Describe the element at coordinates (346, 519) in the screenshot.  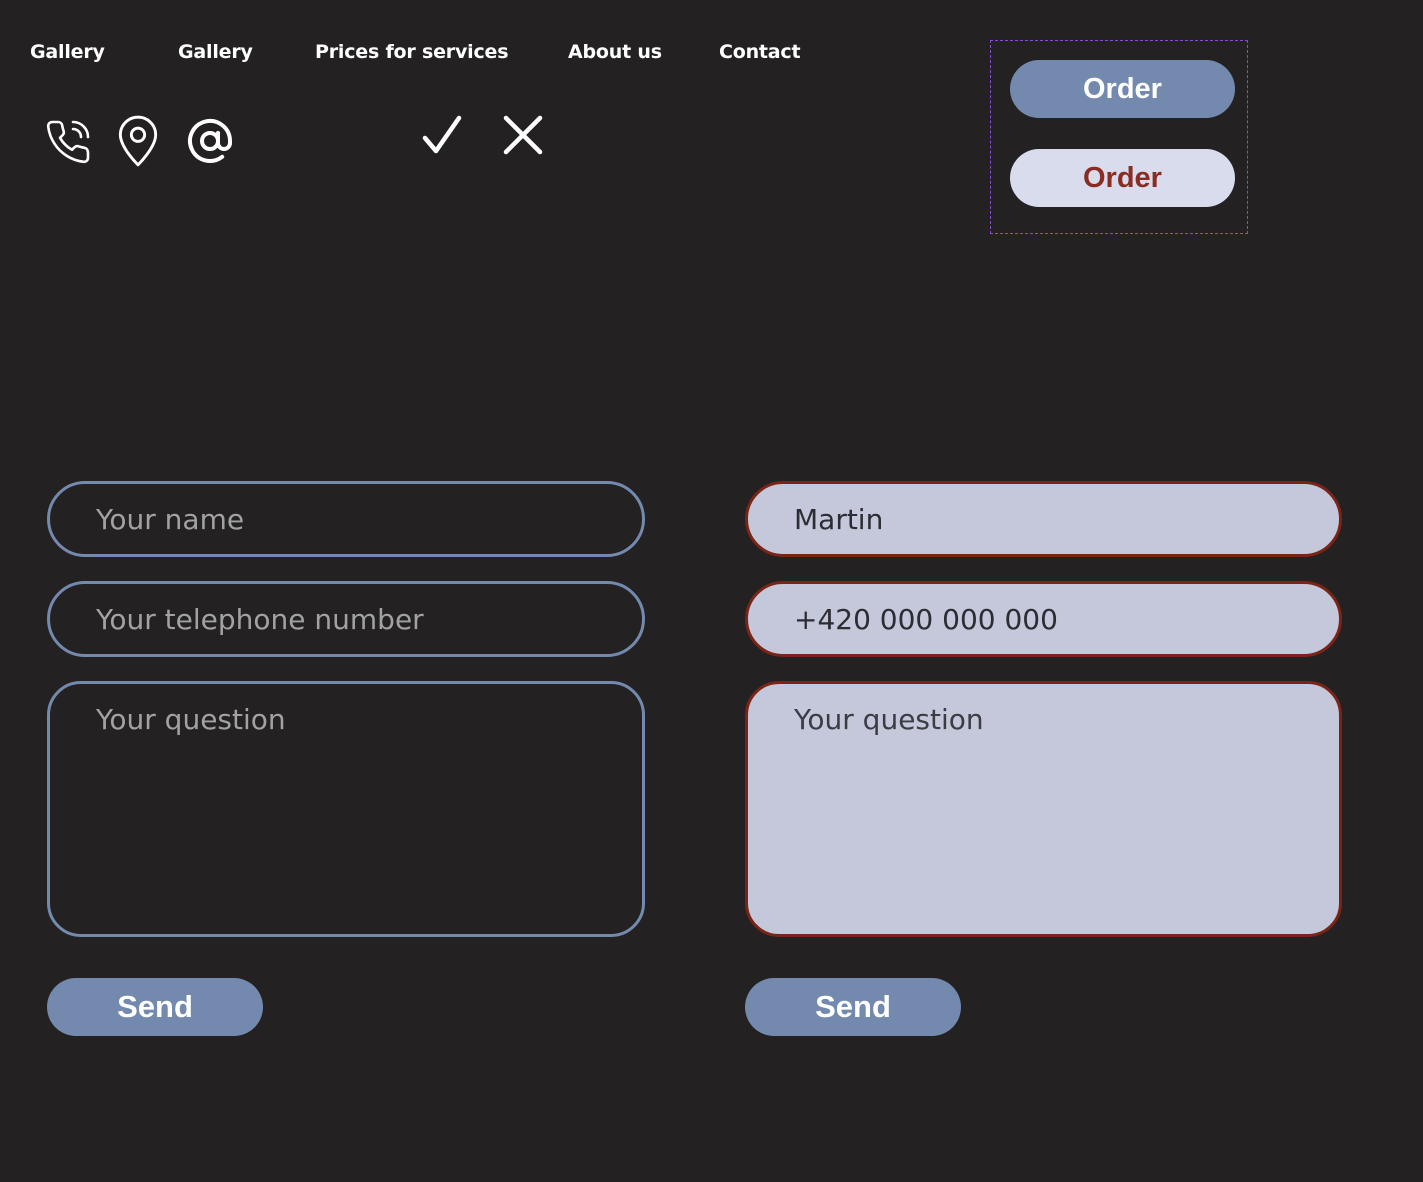
I see `name-input` at that location.